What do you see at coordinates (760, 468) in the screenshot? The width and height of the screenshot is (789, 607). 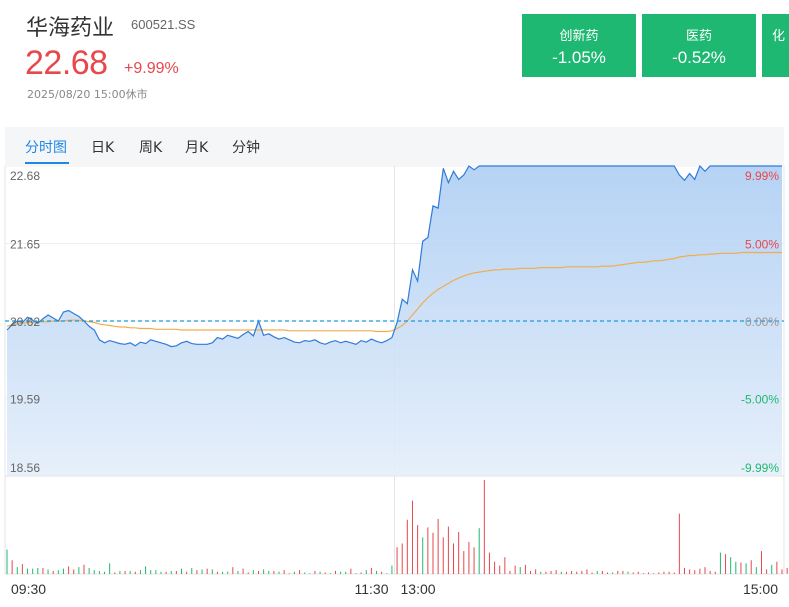 I see `pct-tick-label: -9.99%` at bounding box center [760, 468].